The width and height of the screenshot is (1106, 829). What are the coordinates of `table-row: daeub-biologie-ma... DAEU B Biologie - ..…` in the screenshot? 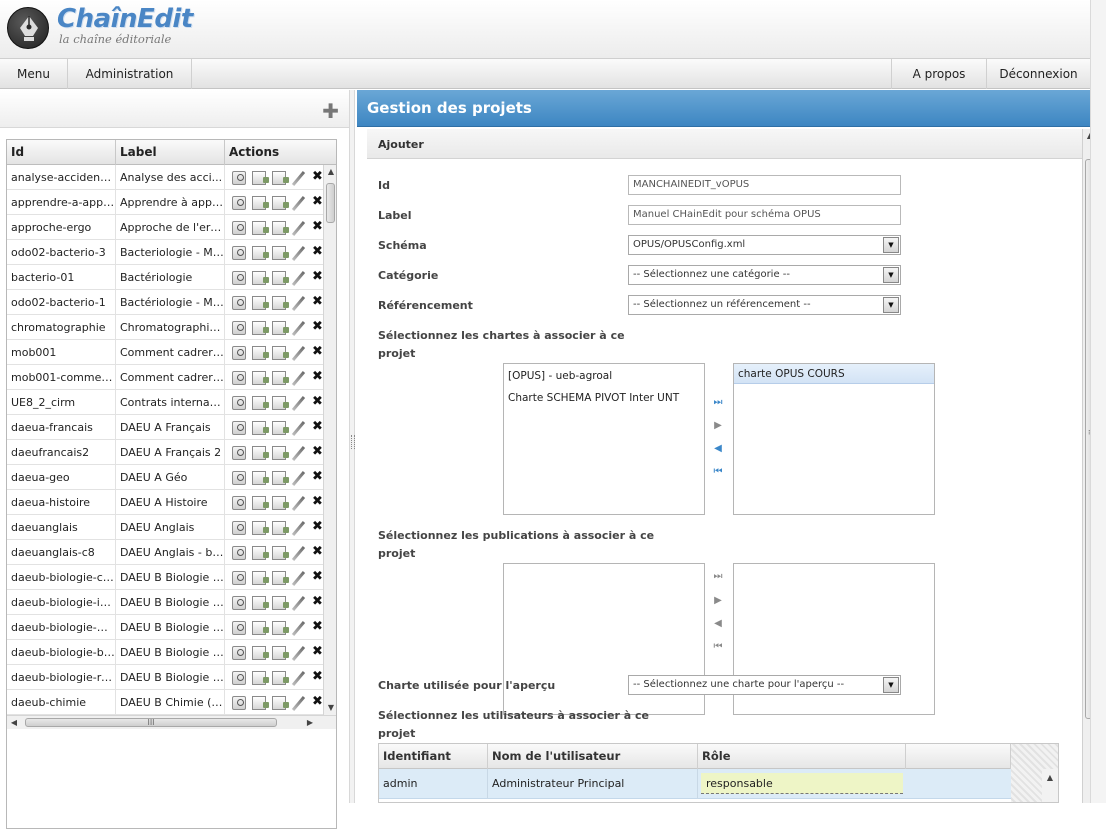 It's located at (165, 627).